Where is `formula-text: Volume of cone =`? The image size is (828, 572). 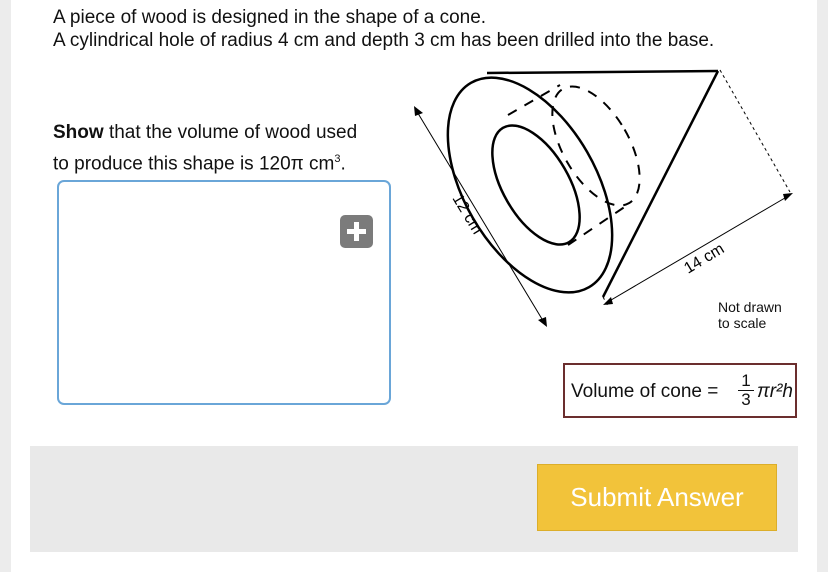 formula-text: Volume of cone = is located at coordinates (645, 391).